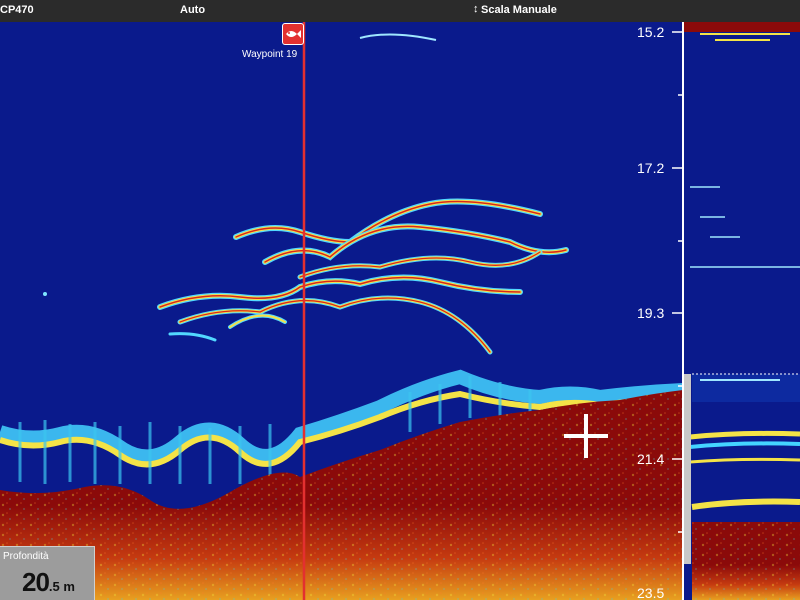 The width and height of the screenshot is (800, 600). I want to click on range-mode-label: Scala Manuale, so click(519, 10).